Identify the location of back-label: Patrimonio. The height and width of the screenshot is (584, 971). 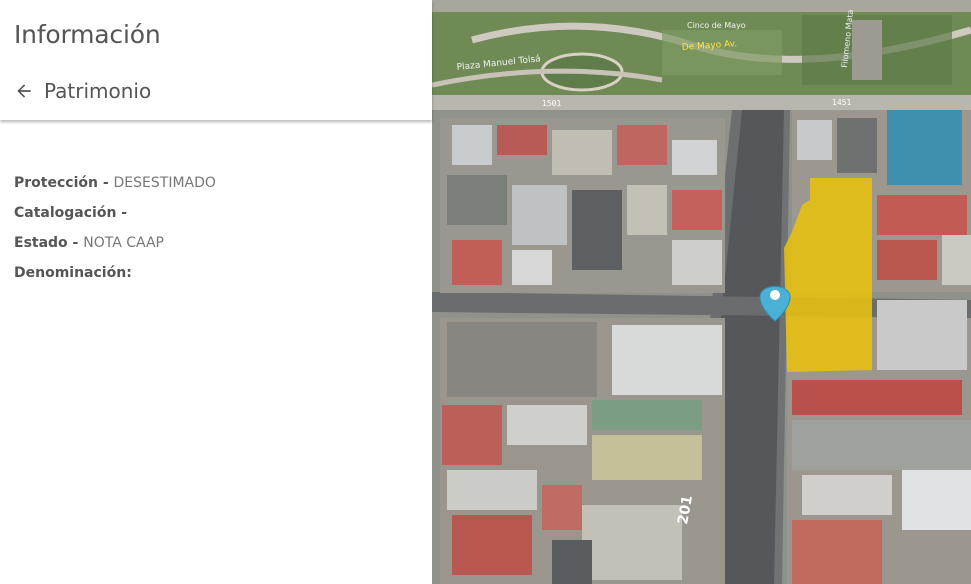
(98, 91).